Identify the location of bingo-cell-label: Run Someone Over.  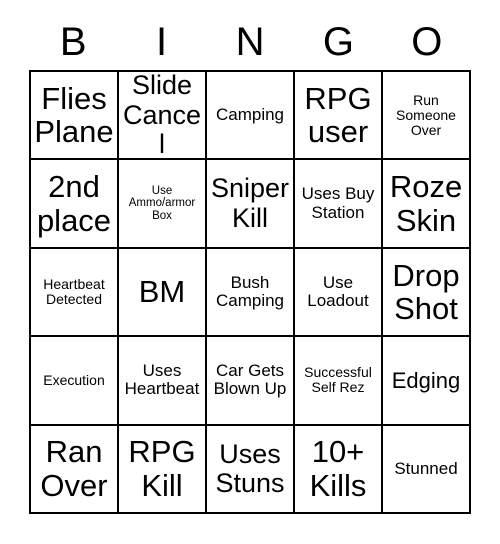
(426, 114).